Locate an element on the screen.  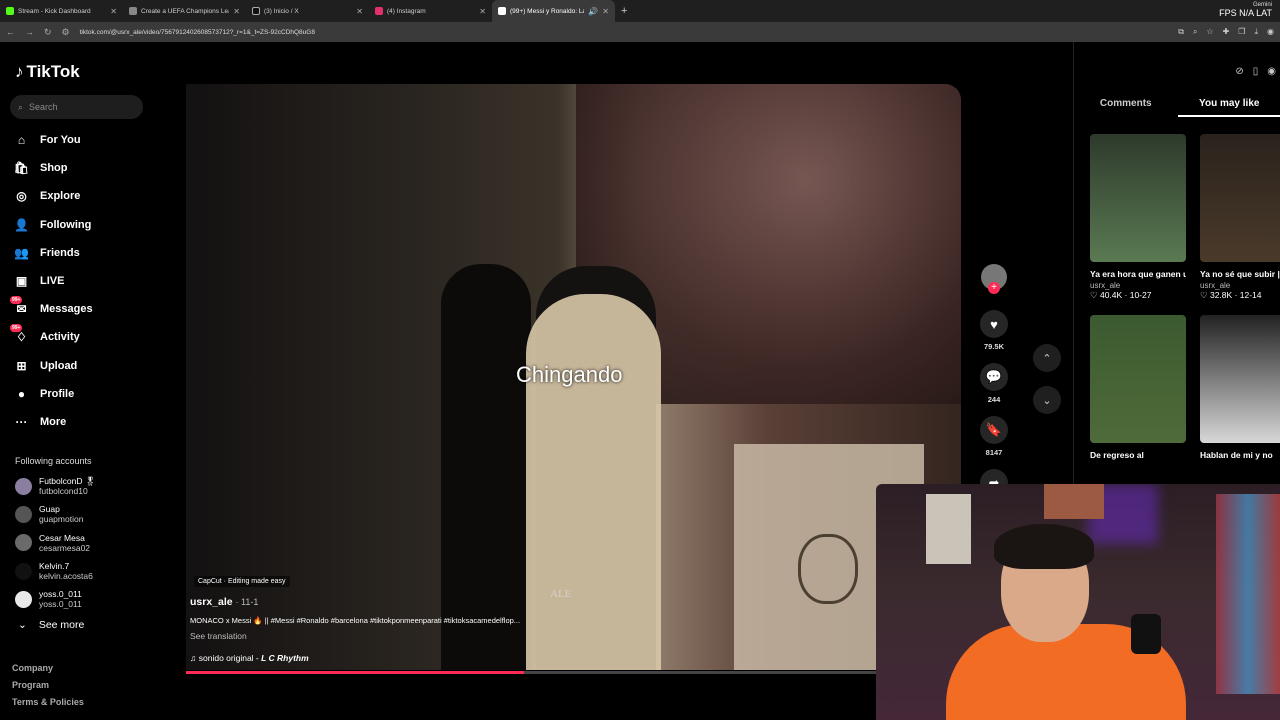
footer-link-program: Program is located at coordinates (48, 685).